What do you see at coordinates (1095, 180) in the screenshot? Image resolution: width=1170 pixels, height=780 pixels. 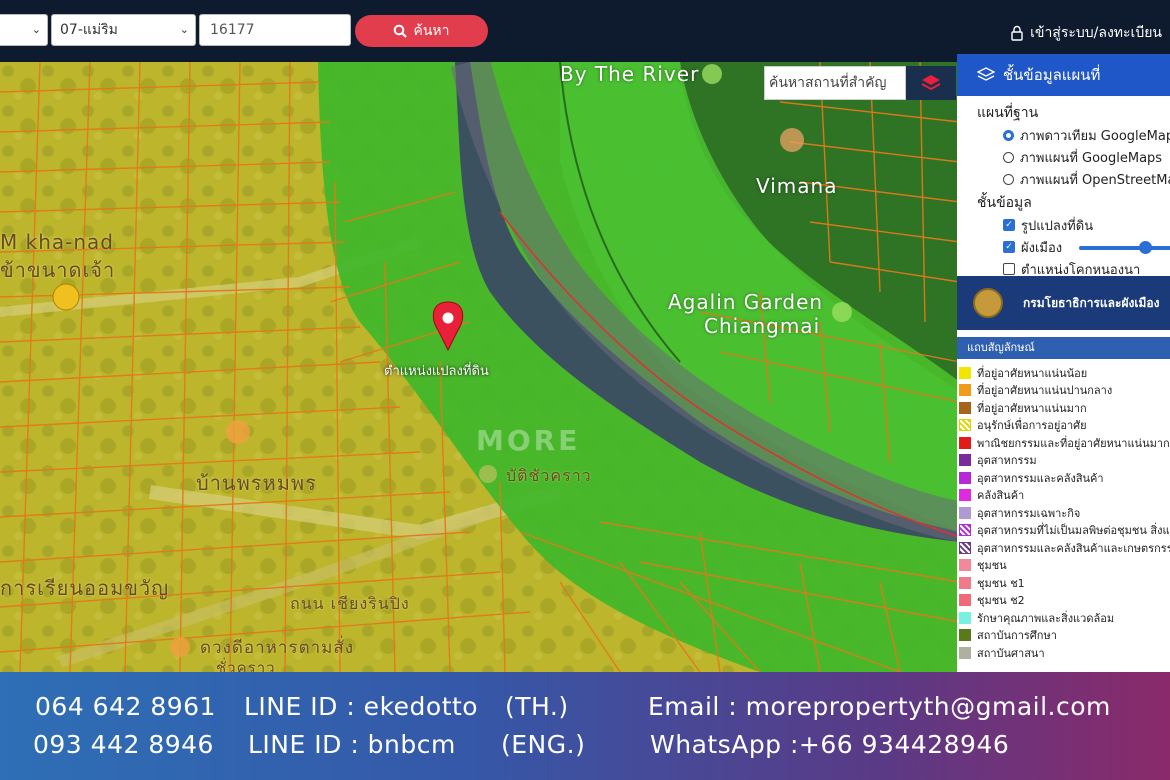 I see `basemap-option-label: ภาพแผนที่ OpenStreetMap` at bounding box center [1095, 180].